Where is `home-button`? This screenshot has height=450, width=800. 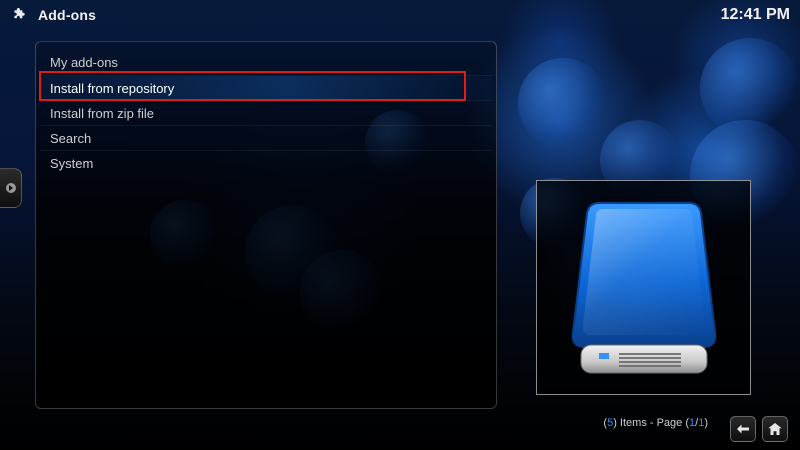 home-button is located at coordinates (775, 429).